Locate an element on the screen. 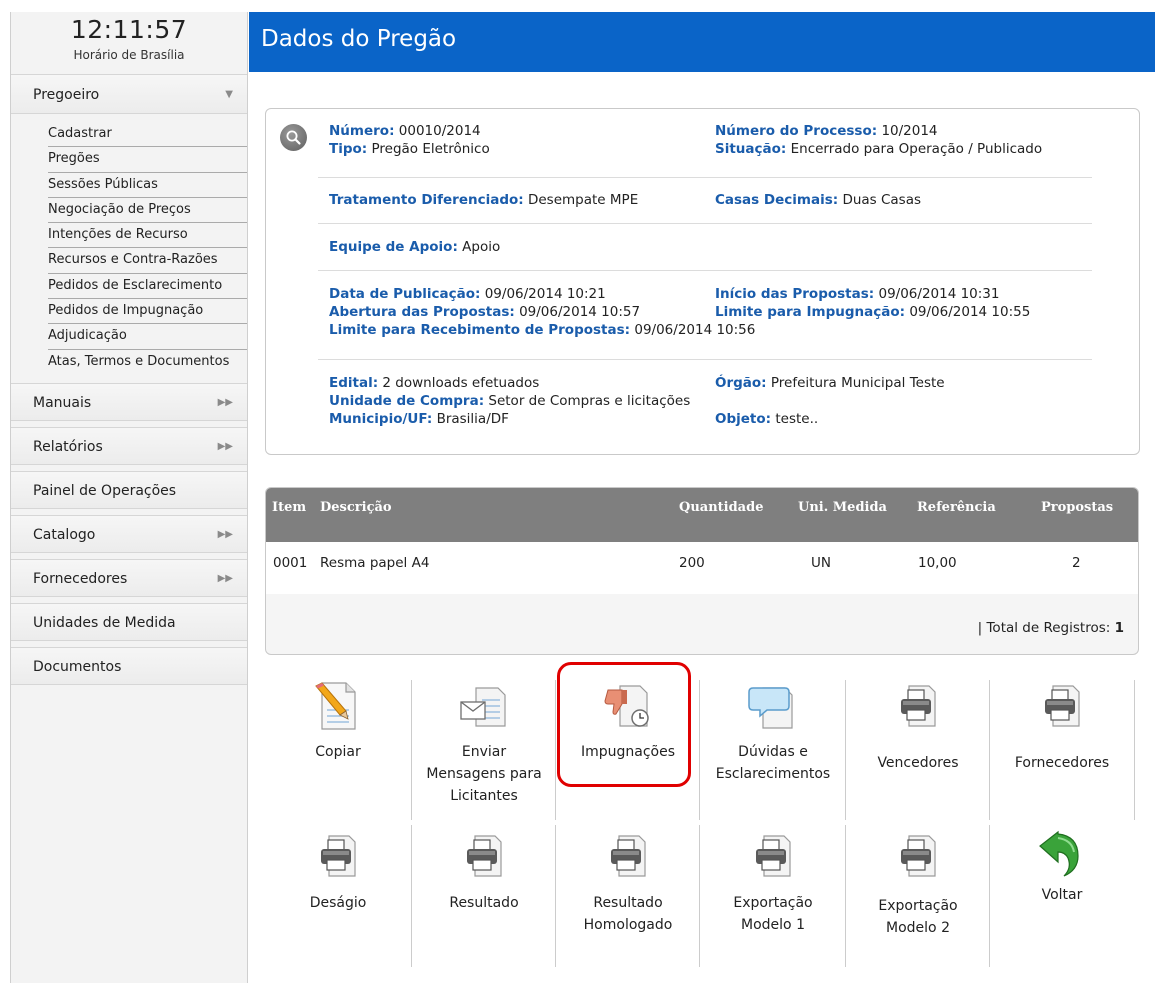  tipo-label: Tipo: is located at coordinates (348, 149).